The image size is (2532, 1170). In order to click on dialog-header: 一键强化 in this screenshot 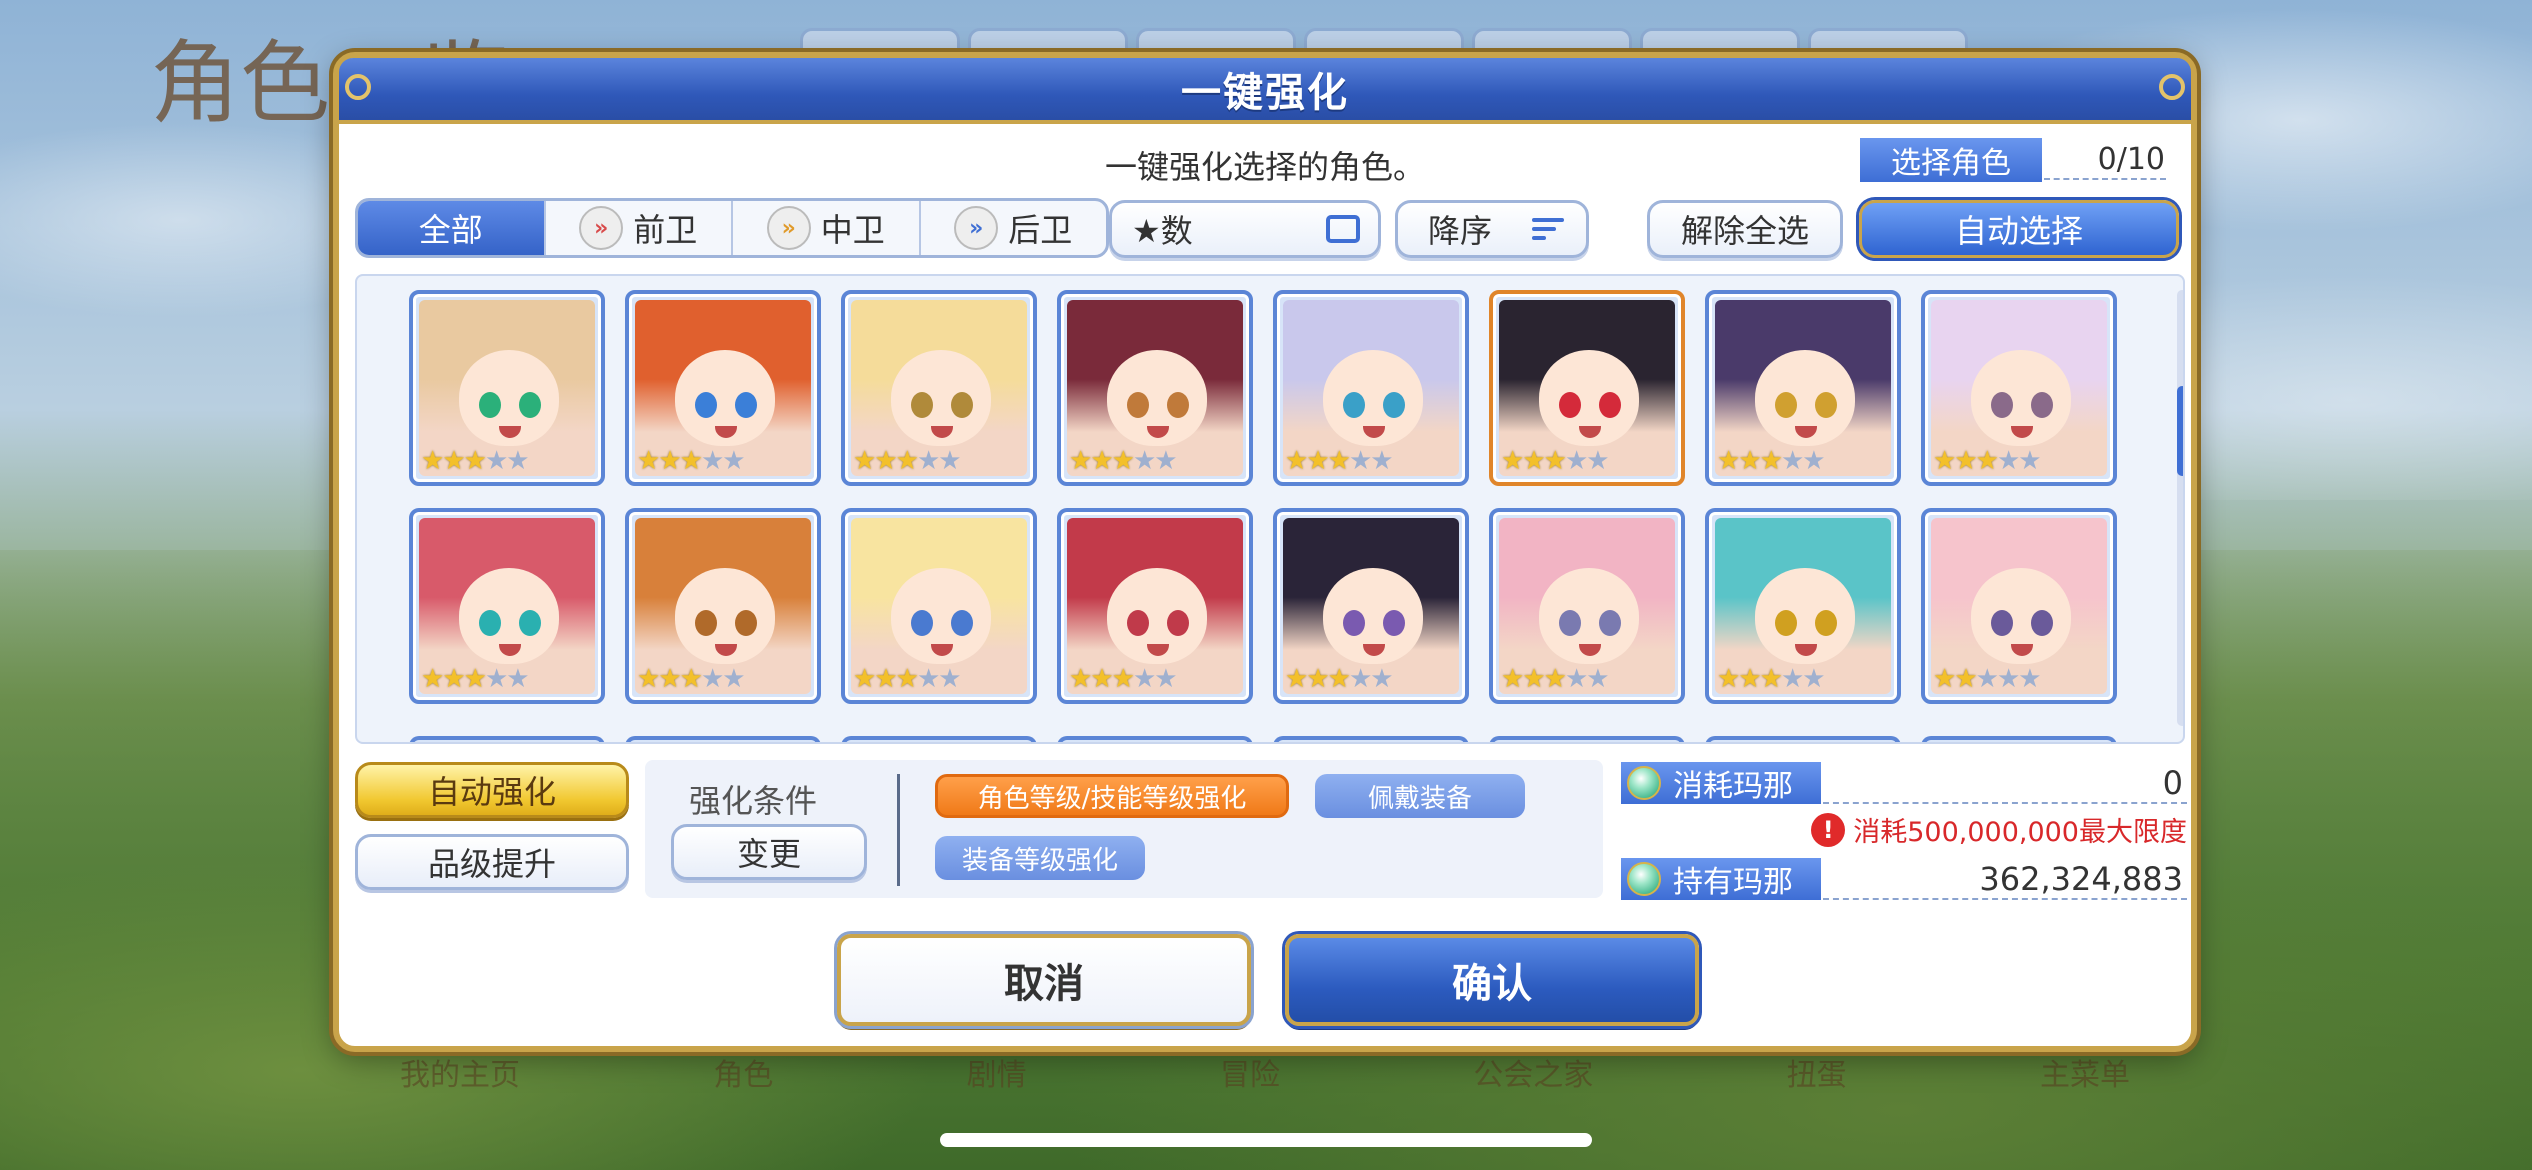, I will do `click(1265, 91)`.